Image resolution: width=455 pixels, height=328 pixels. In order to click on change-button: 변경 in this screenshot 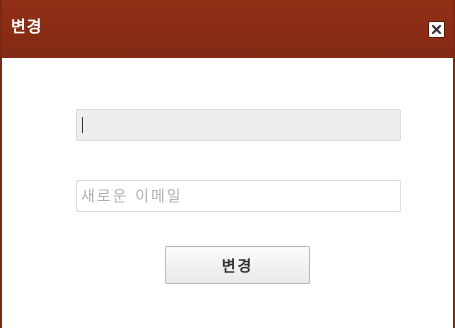, I will do `click(237, 265)`.